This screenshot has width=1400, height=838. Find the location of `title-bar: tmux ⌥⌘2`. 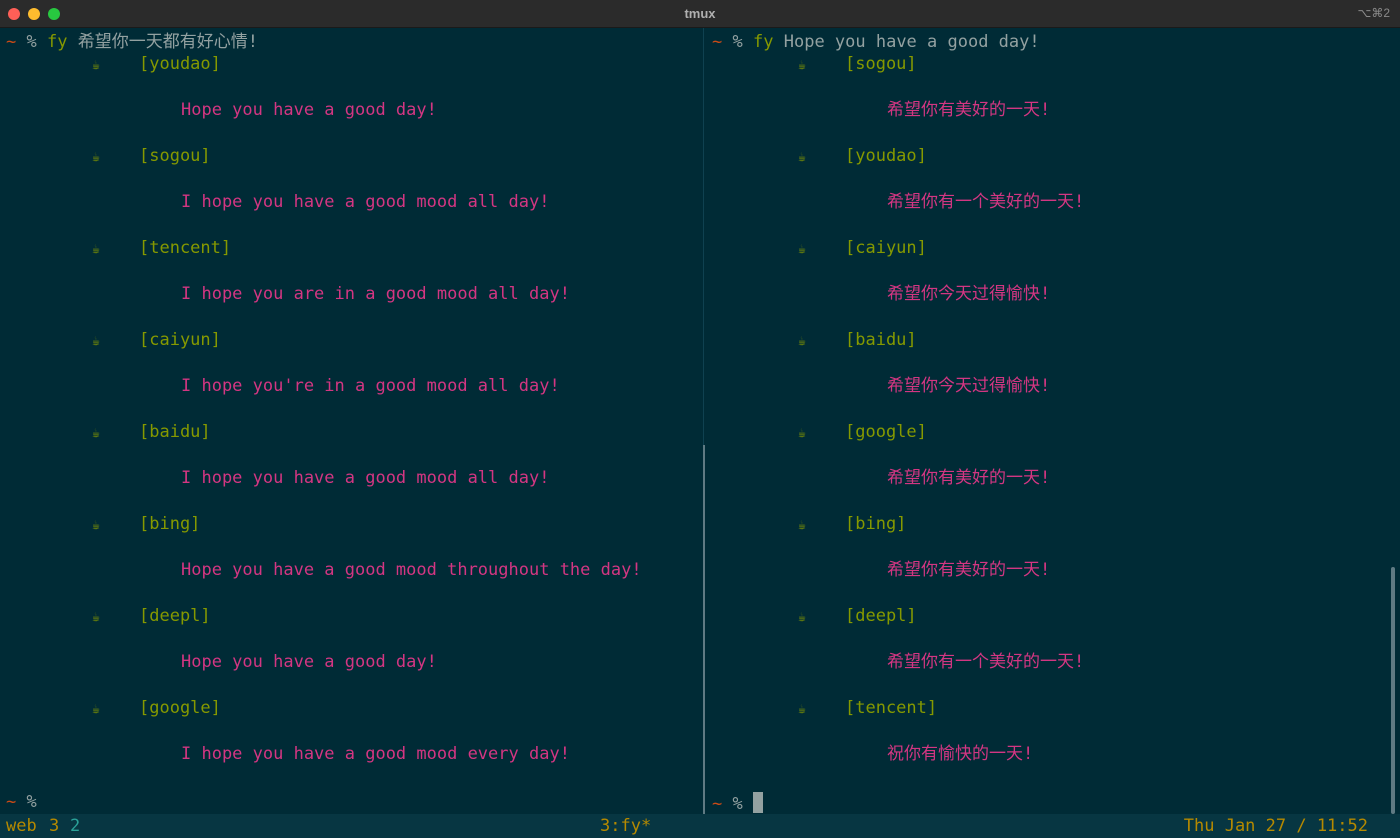

title-bar: tmux ⌥⌘2 is located at coordinates (700, 14).